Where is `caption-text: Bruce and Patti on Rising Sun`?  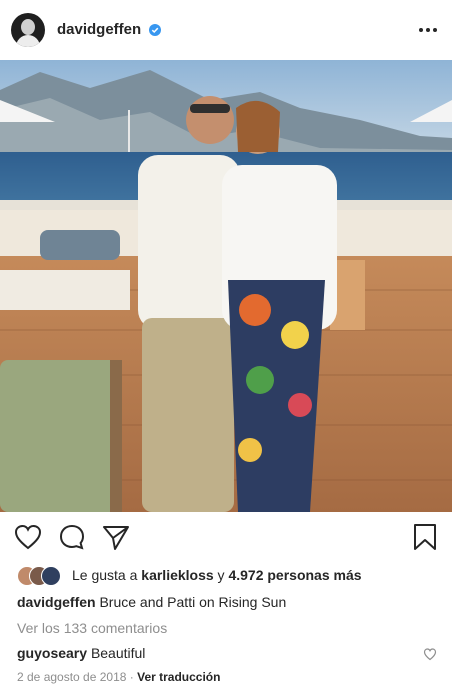 caption-text: Bruce and Patti on Rising Sun is located at coordinates (193, 602).